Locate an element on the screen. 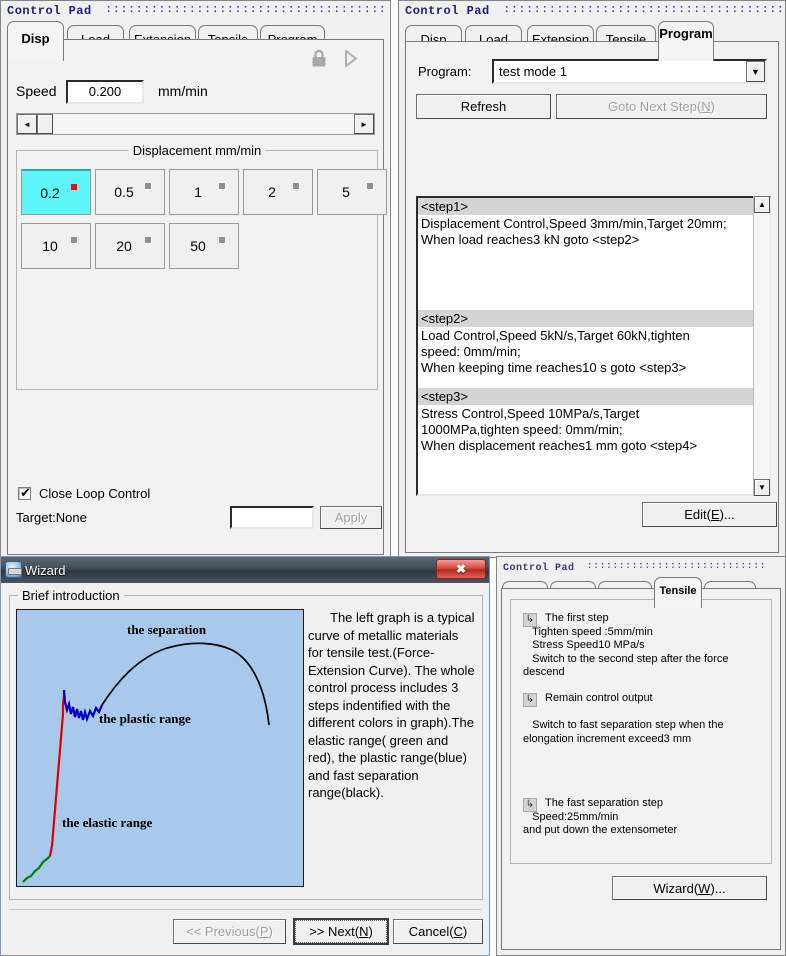 This screenshot has width=786, height=956. speed-unit-label: mm/min is located at coordinates (183, 91).